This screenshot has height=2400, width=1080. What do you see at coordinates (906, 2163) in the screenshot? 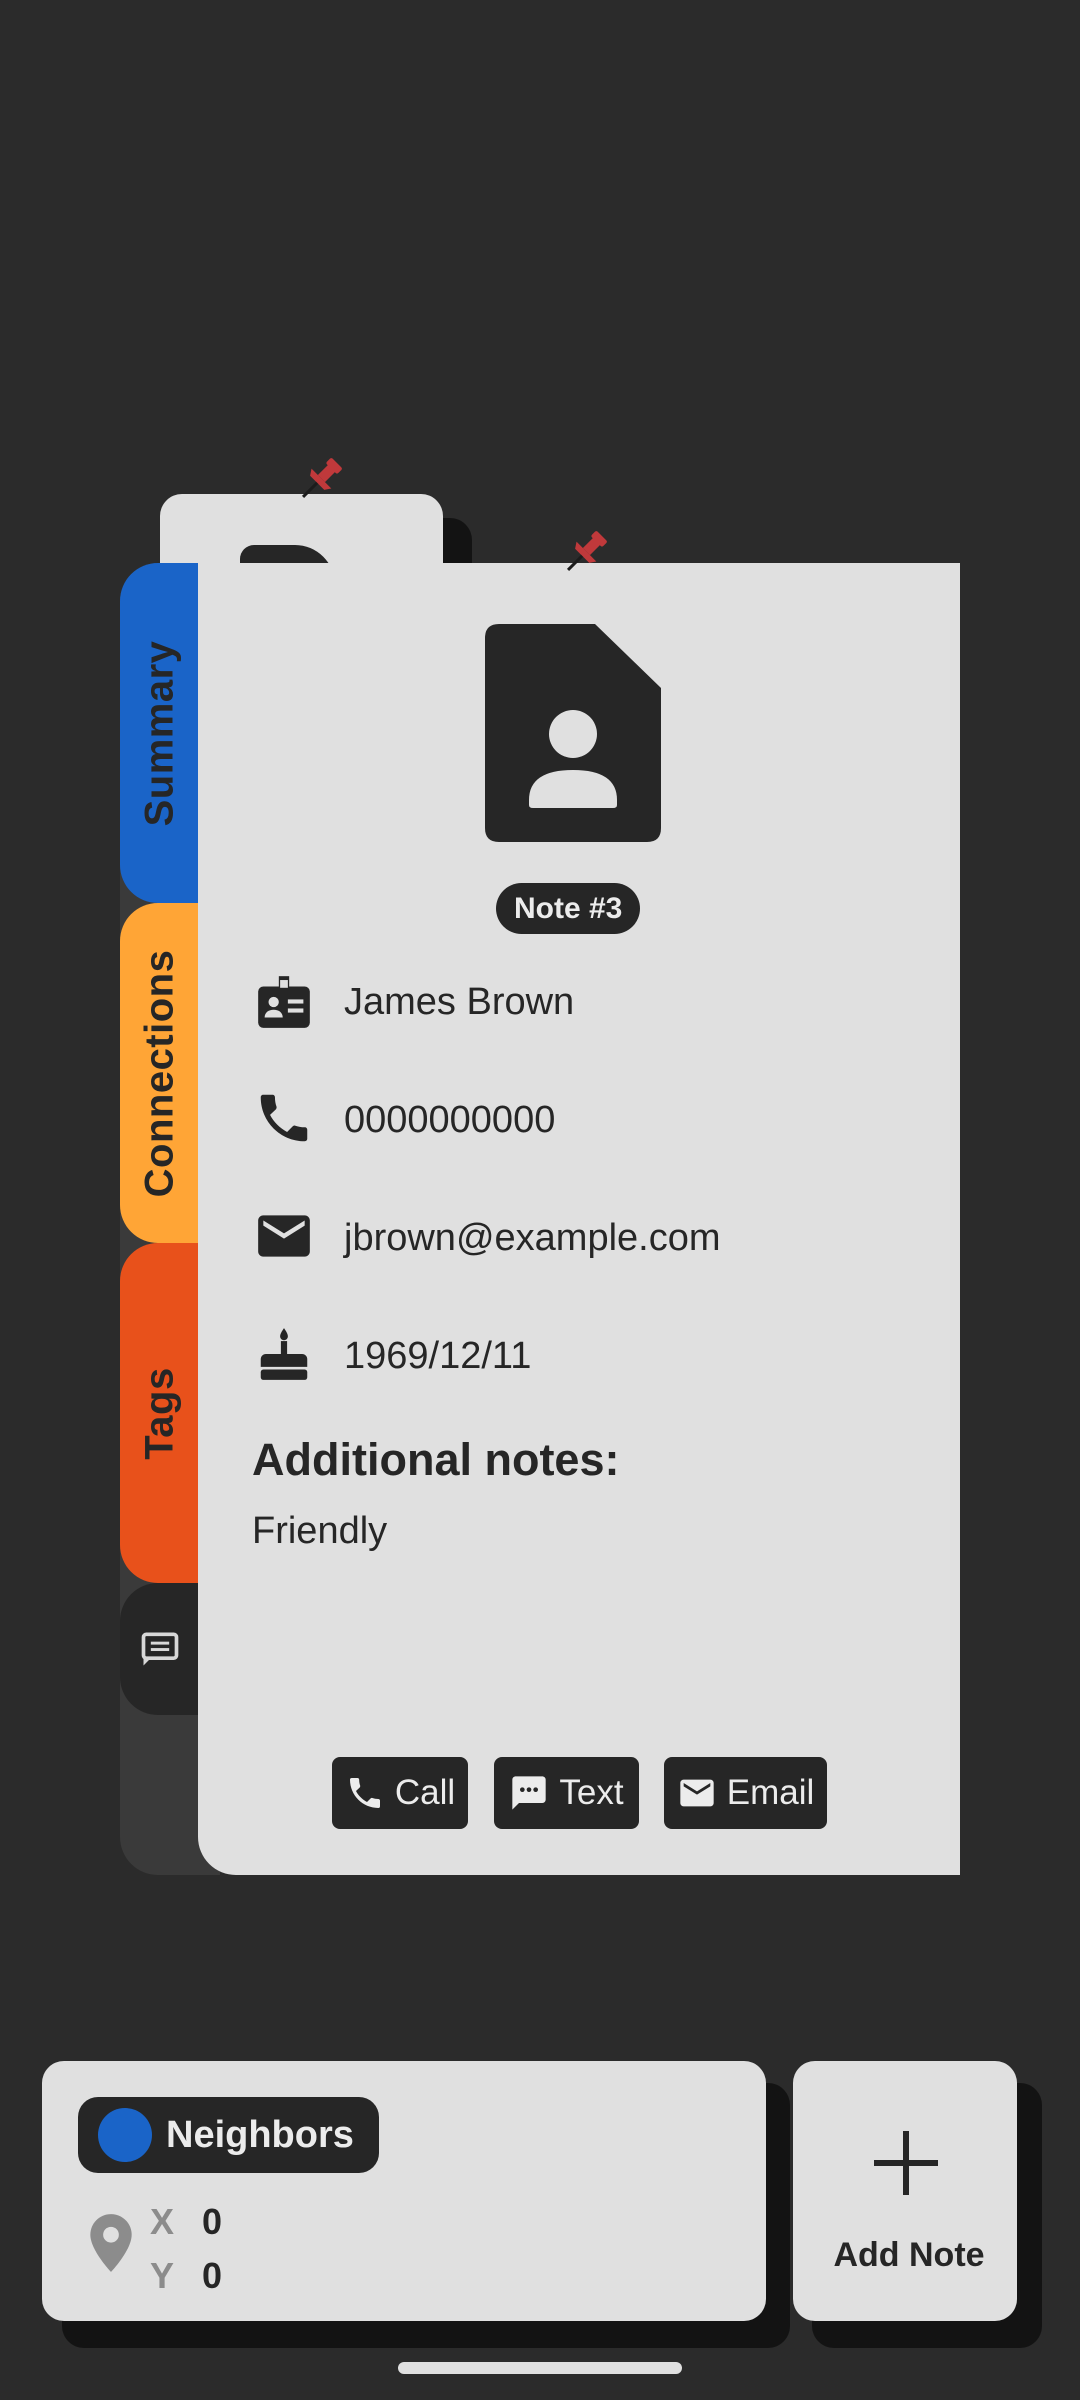
I see `plus-icon` at bounding box center [906, 2163].